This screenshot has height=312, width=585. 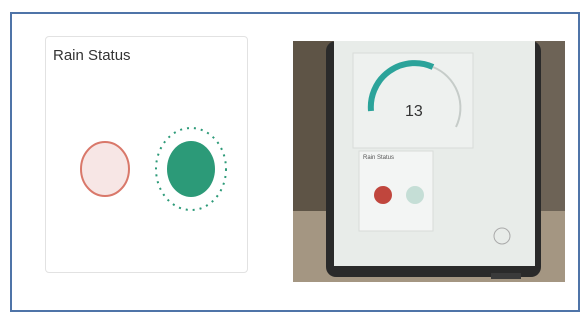 What do you see at coordinates (191, 169) in the screenshot?
I see `rain-indicator-on` at bounding box center [191, 169].